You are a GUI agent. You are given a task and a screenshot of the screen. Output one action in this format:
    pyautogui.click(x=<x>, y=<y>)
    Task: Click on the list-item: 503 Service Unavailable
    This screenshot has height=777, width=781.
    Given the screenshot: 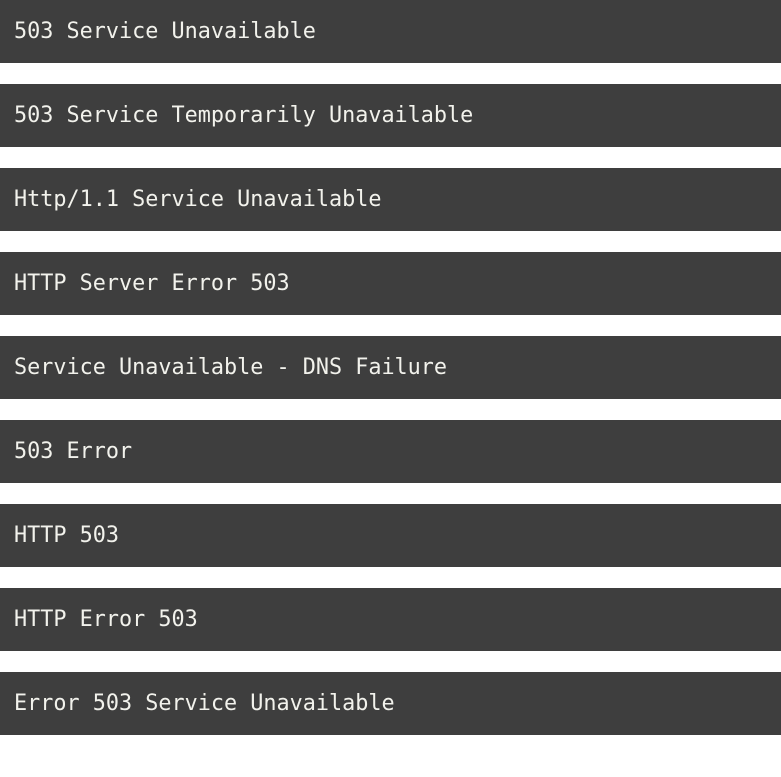 What is the action you would take?
    pyautogui.click(x=390, y=31)
    